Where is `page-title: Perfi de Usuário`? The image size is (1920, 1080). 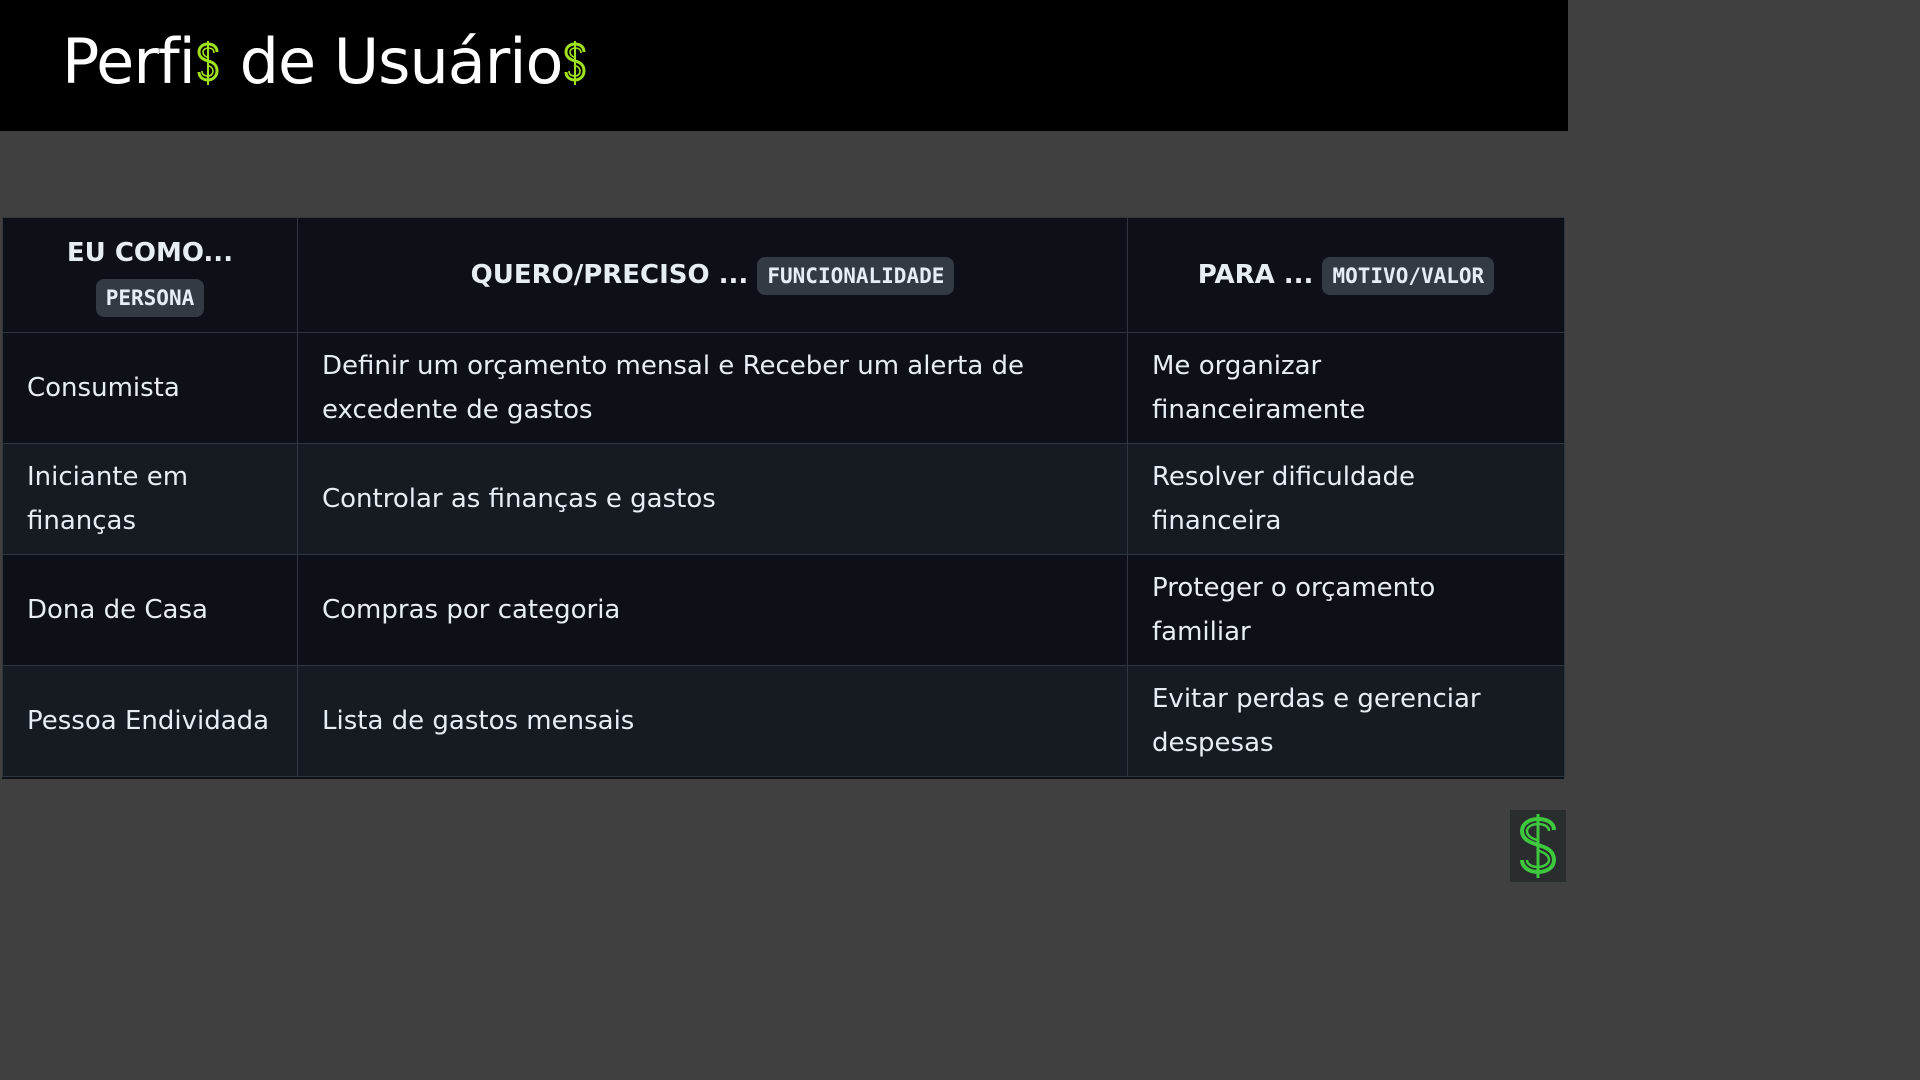
page-title: Perfi de Usuário is located at coordinates (325, 62).